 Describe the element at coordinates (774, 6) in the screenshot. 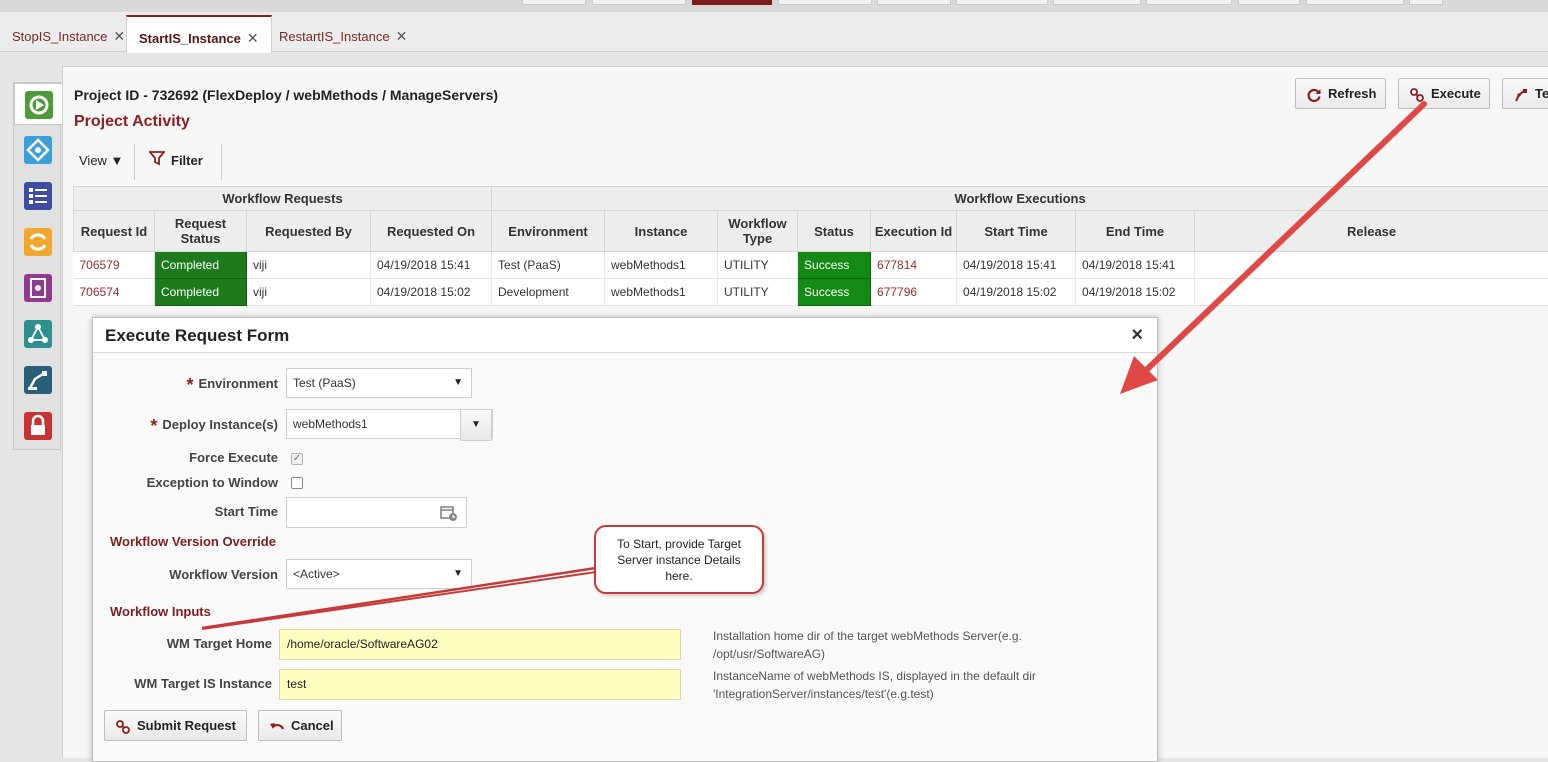

I see `top-menu-strip` at that location.